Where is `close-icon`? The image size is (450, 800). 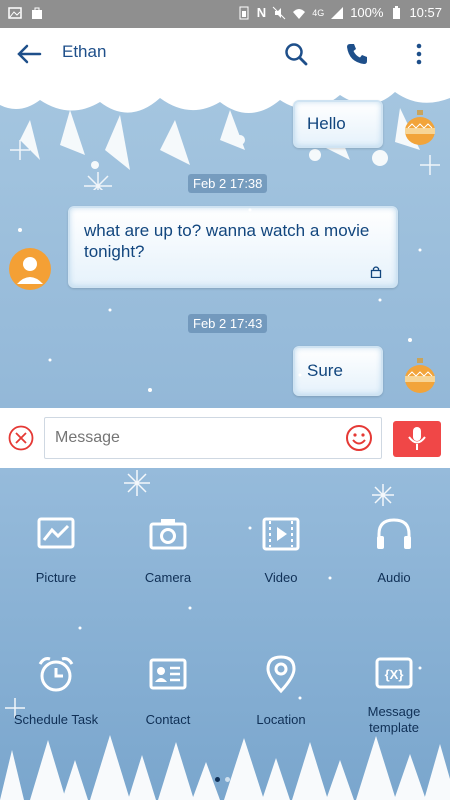 close-icon is located at coordinates (21, 438).